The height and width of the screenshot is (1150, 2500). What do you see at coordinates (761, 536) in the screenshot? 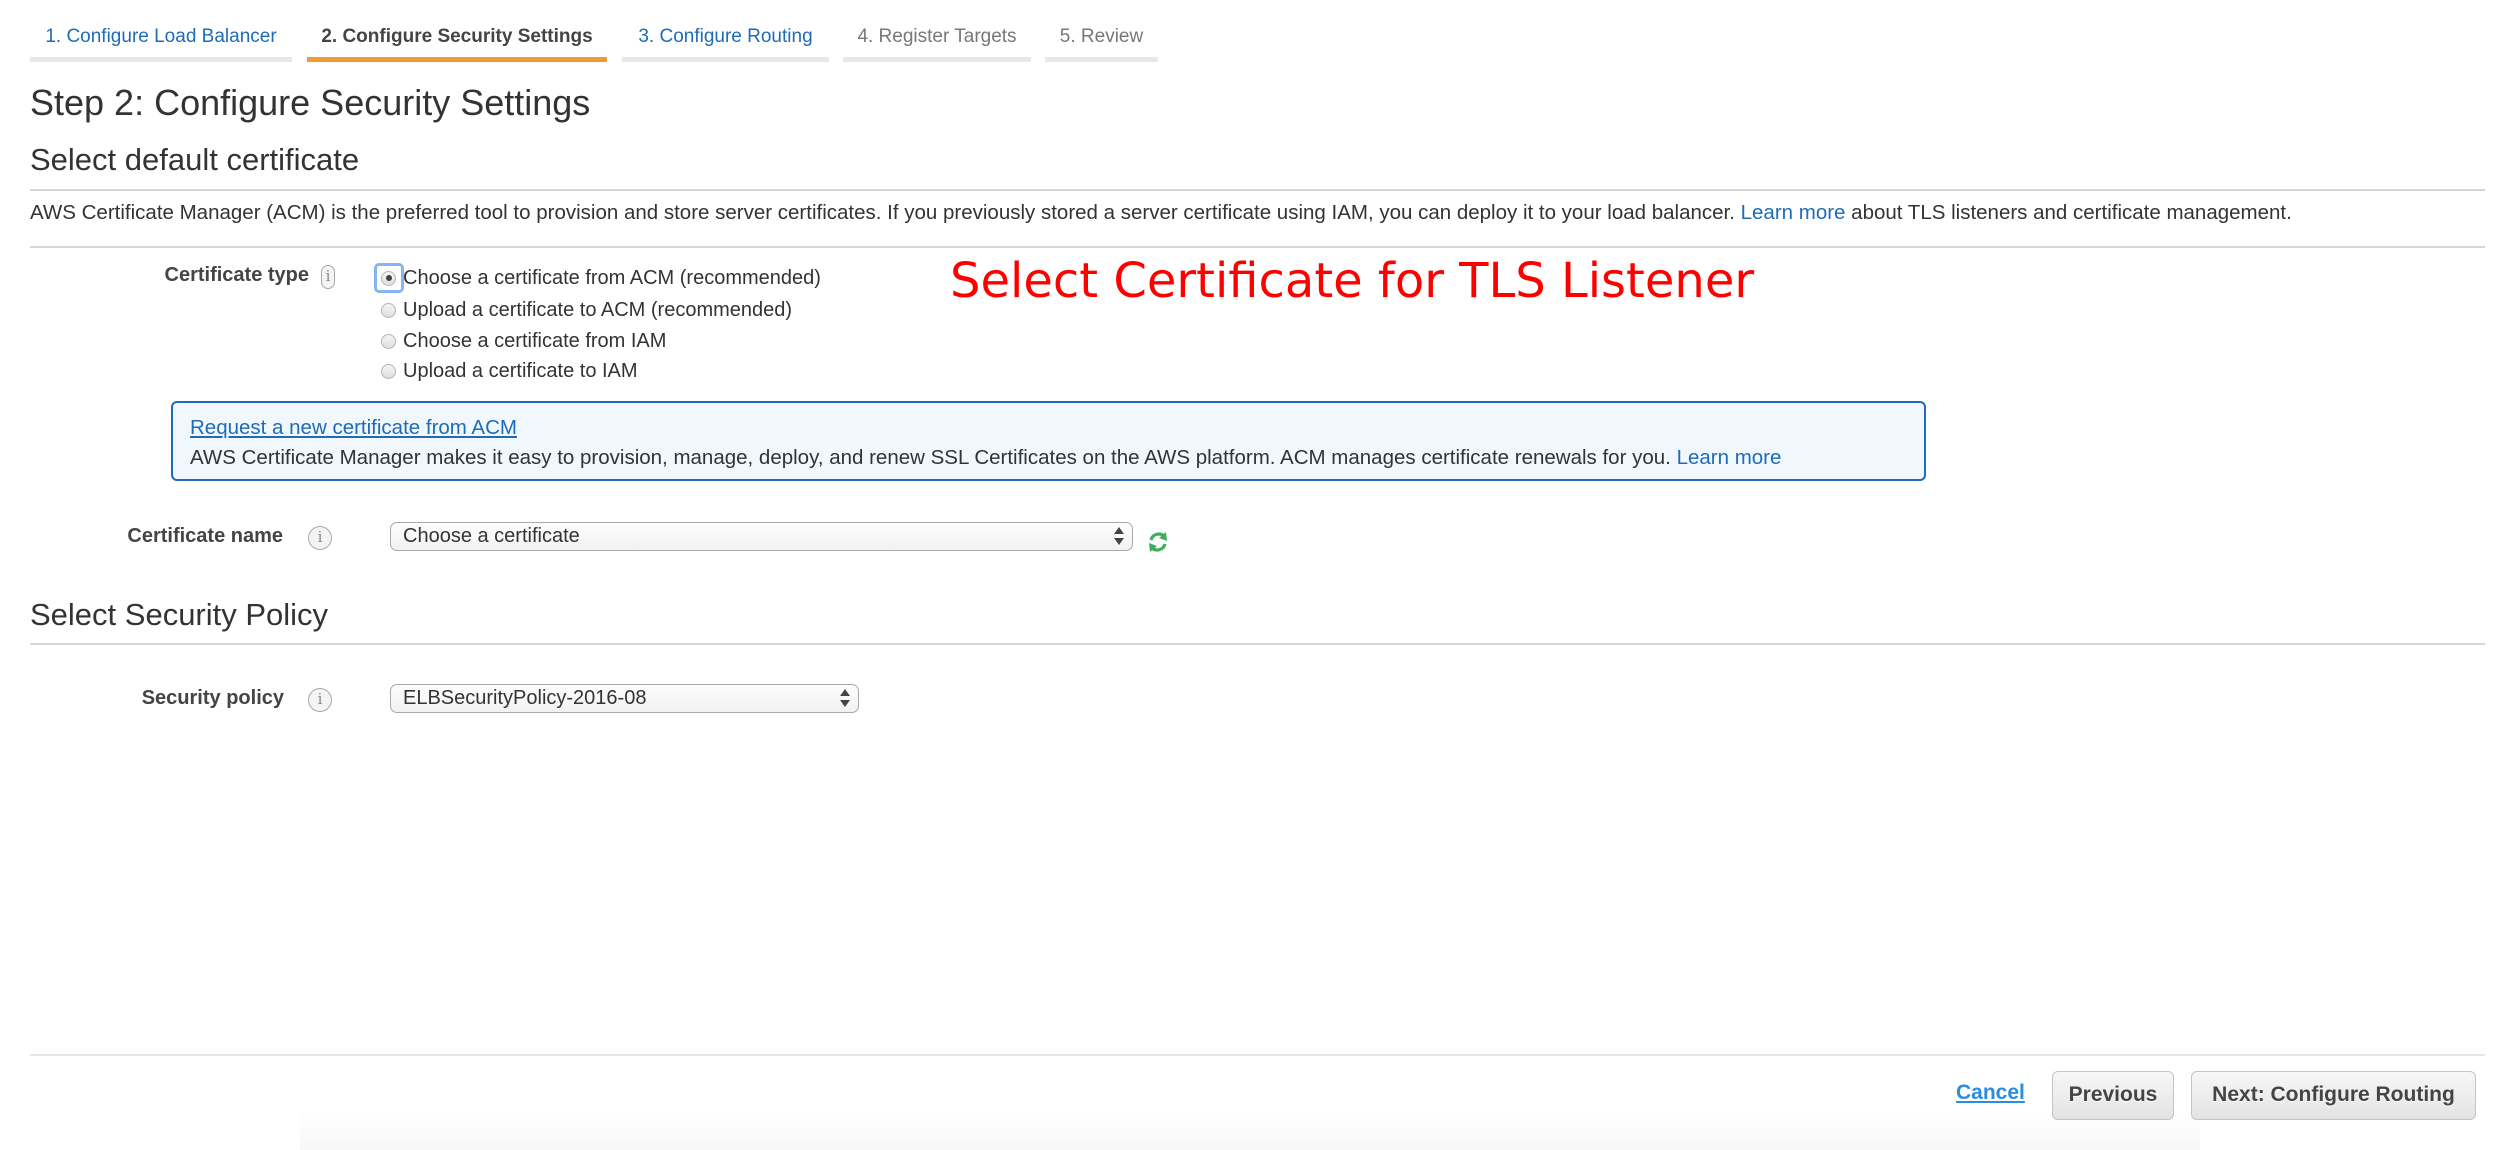
I see `certificate-name-select: Choose a certificate` at bounding box center [761, 536].